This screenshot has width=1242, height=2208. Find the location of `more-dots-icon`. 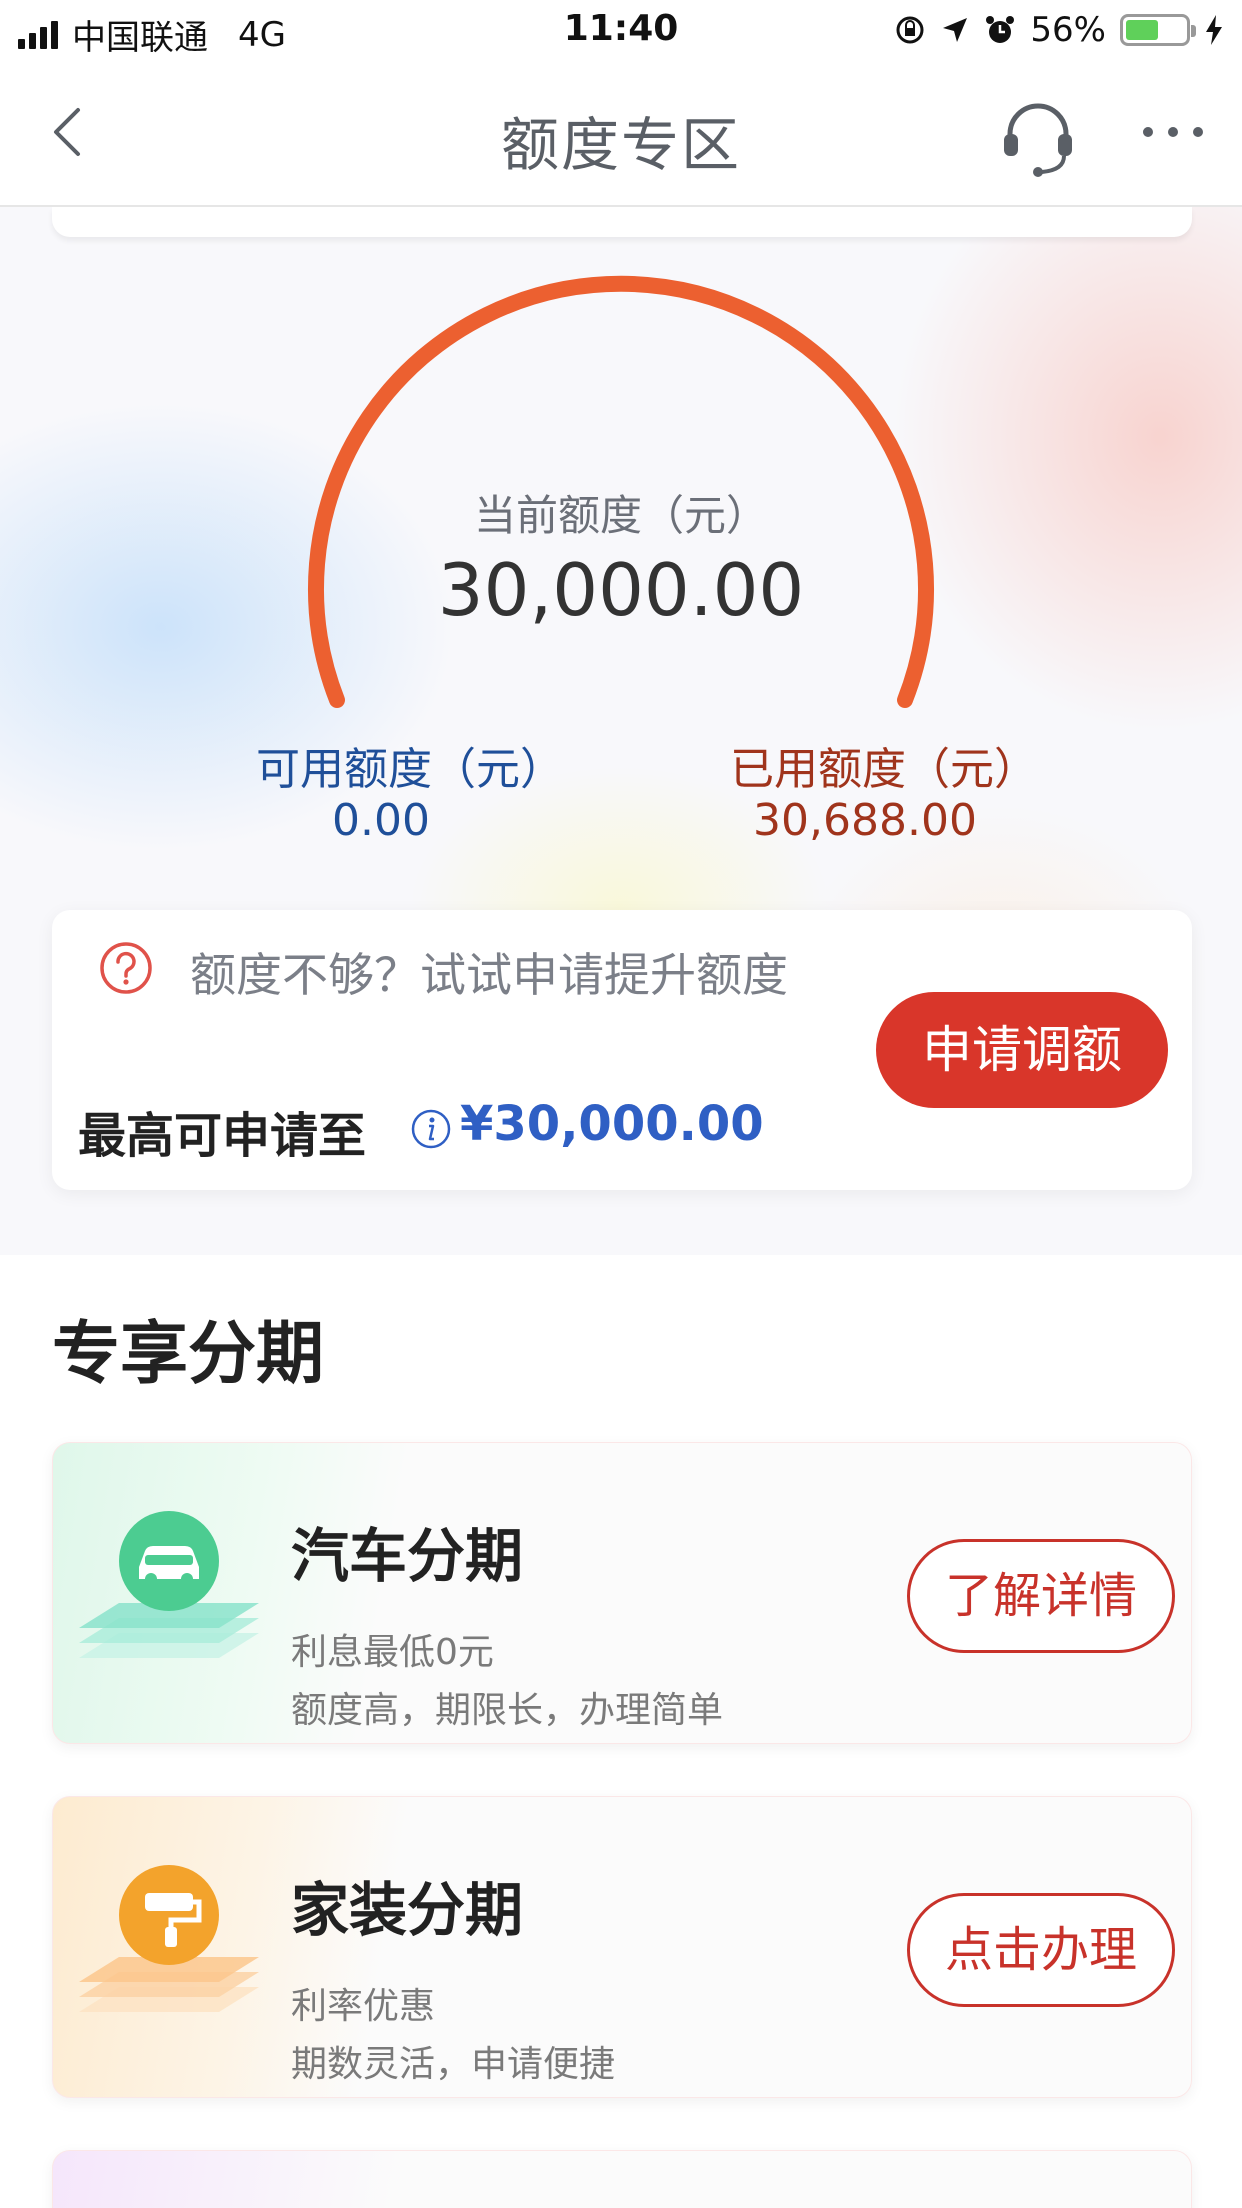

more-dots-icon is located at coordinates (1173, 132).